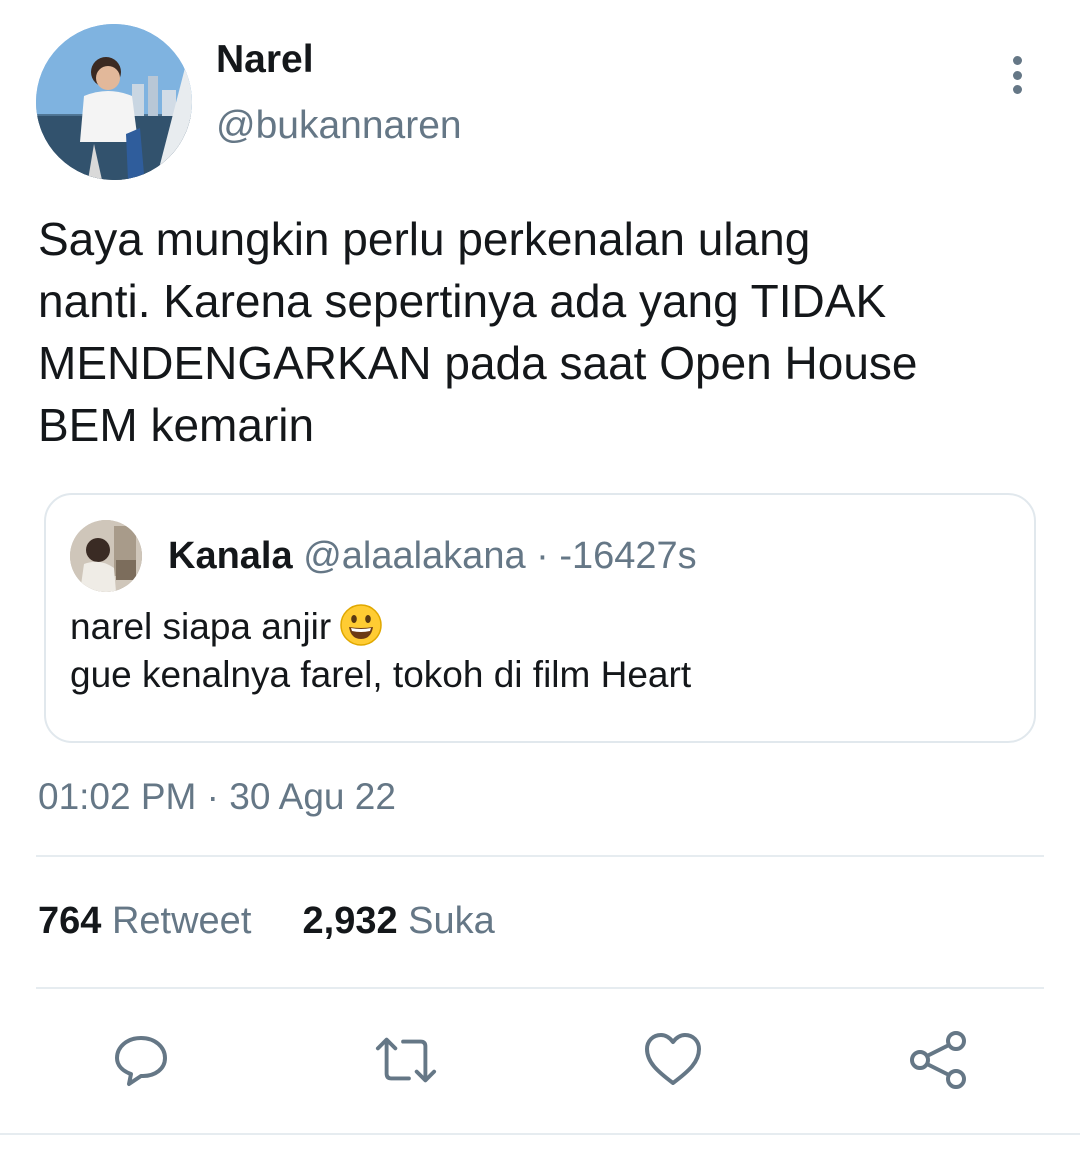 The image size is (1080, 1152). I want to click on retweets-stat: 764 Retweet, so click(144, 921).